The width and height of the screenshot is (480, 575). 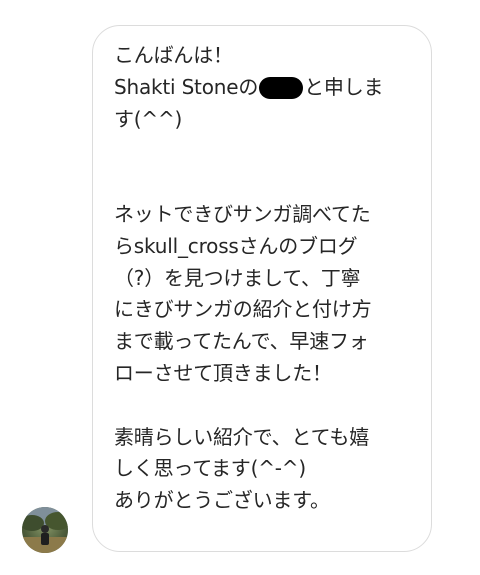 What do you see at coordinates (241, 341) in the screenshot?
I see `message-line: まで載ってたんで、早速フォ` at bounding box center [241, 341].